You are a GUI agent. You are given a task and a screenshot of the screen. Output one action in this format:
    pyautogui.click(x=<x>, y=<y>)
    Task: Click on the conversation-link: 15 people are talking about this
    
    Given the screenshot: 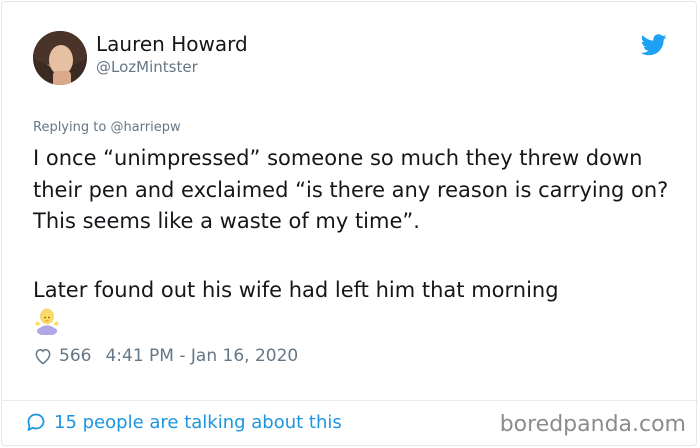 What is the action you would take?
    pyautogui.click(x=183, y=422)
    